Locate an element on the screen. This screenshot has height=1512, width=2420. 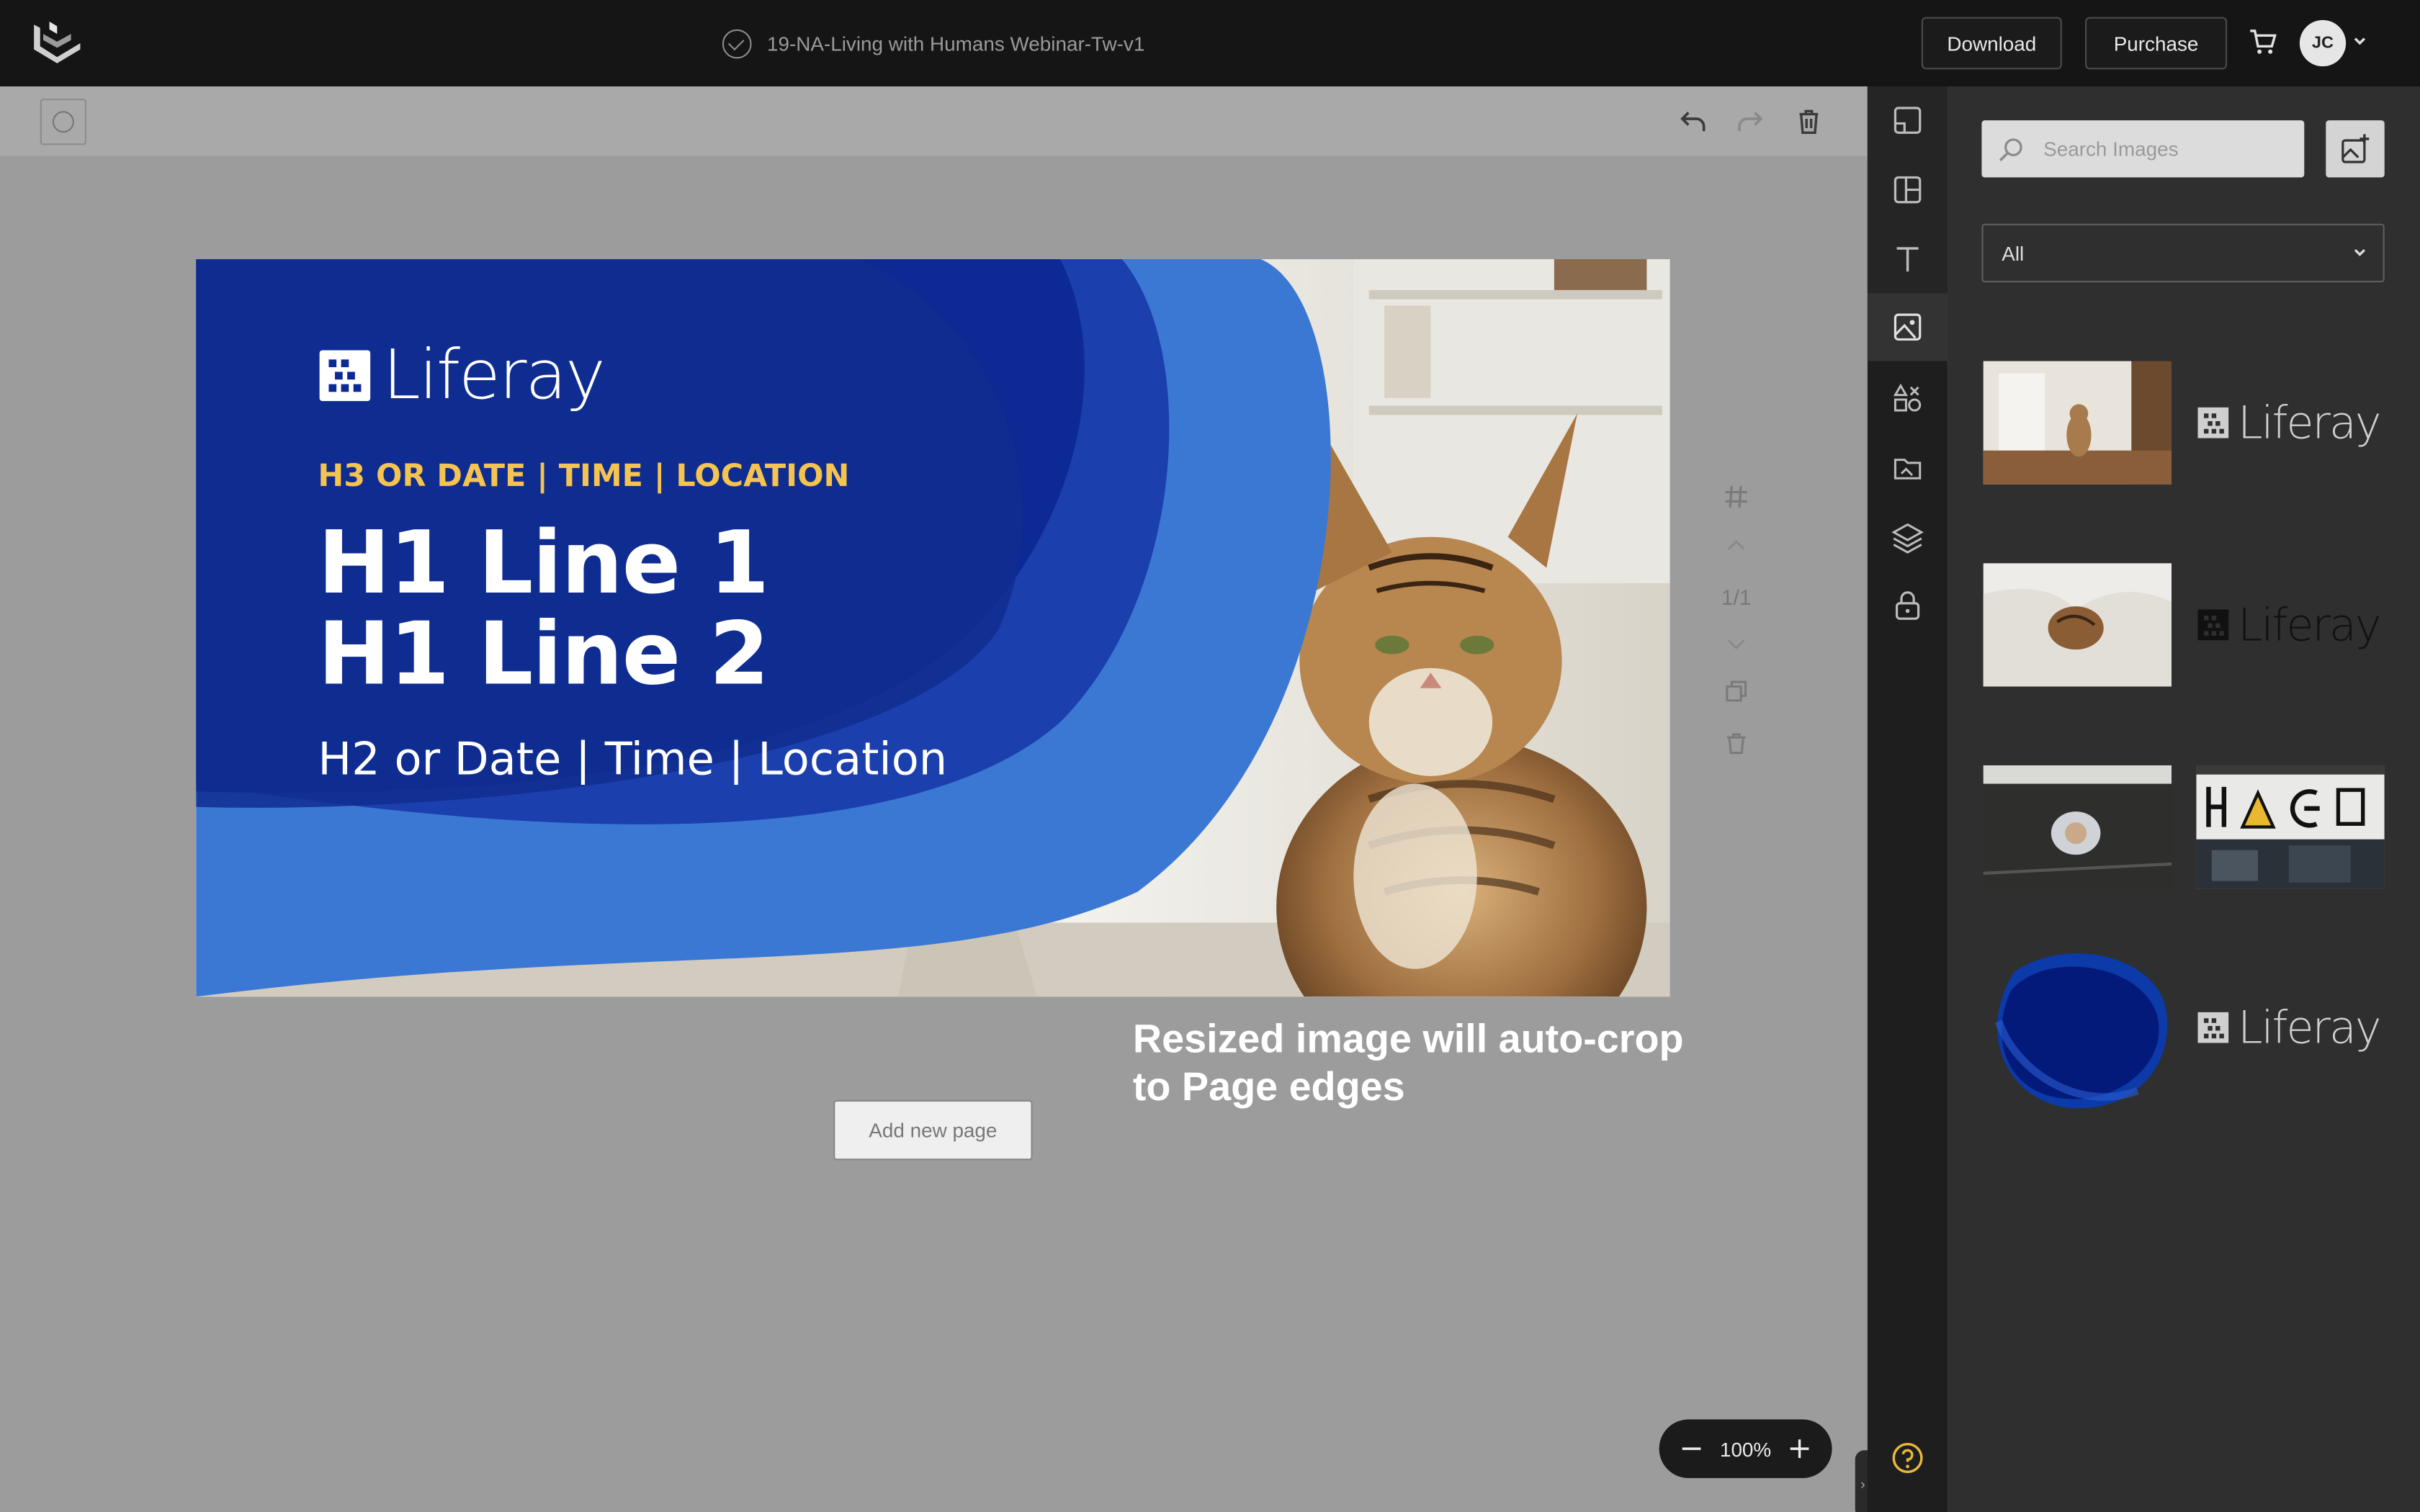
image-thumbnail-blue-blob is located at coordinates (2078, 1029).